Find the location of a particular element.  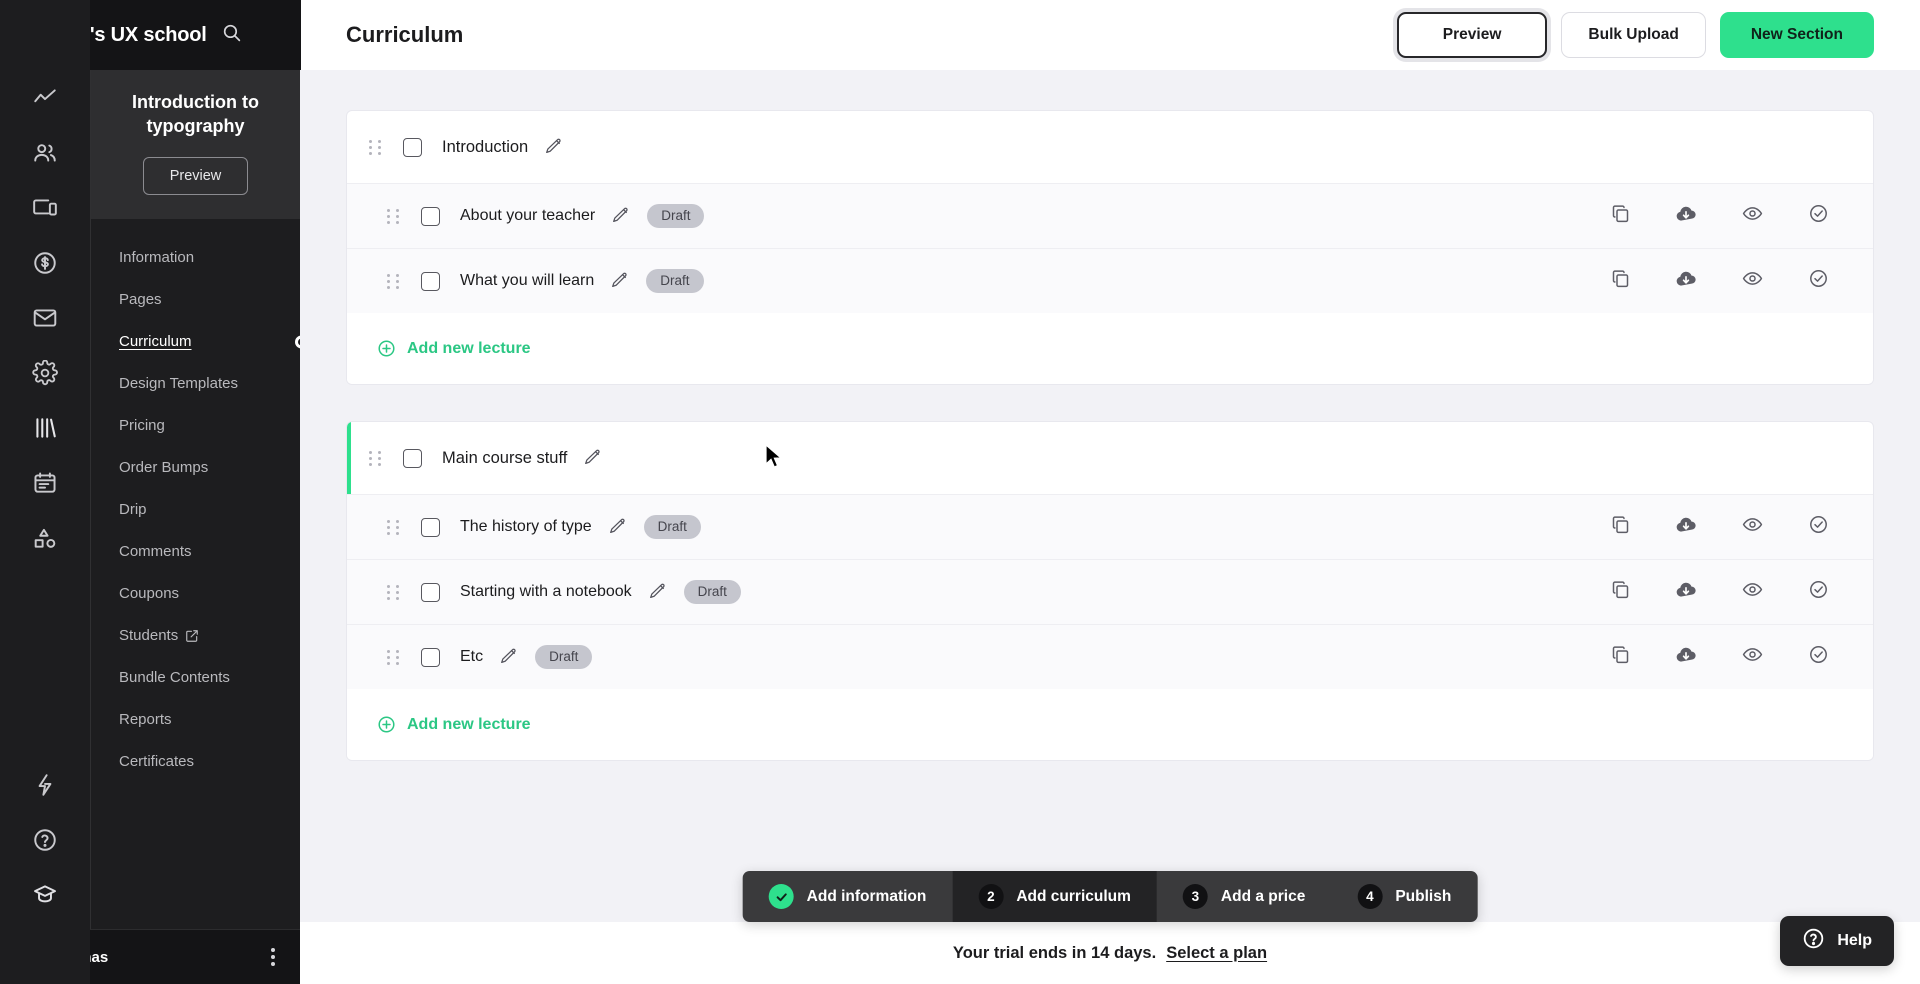

sidebar-item-label: Students is located at coordinates (149, 635).